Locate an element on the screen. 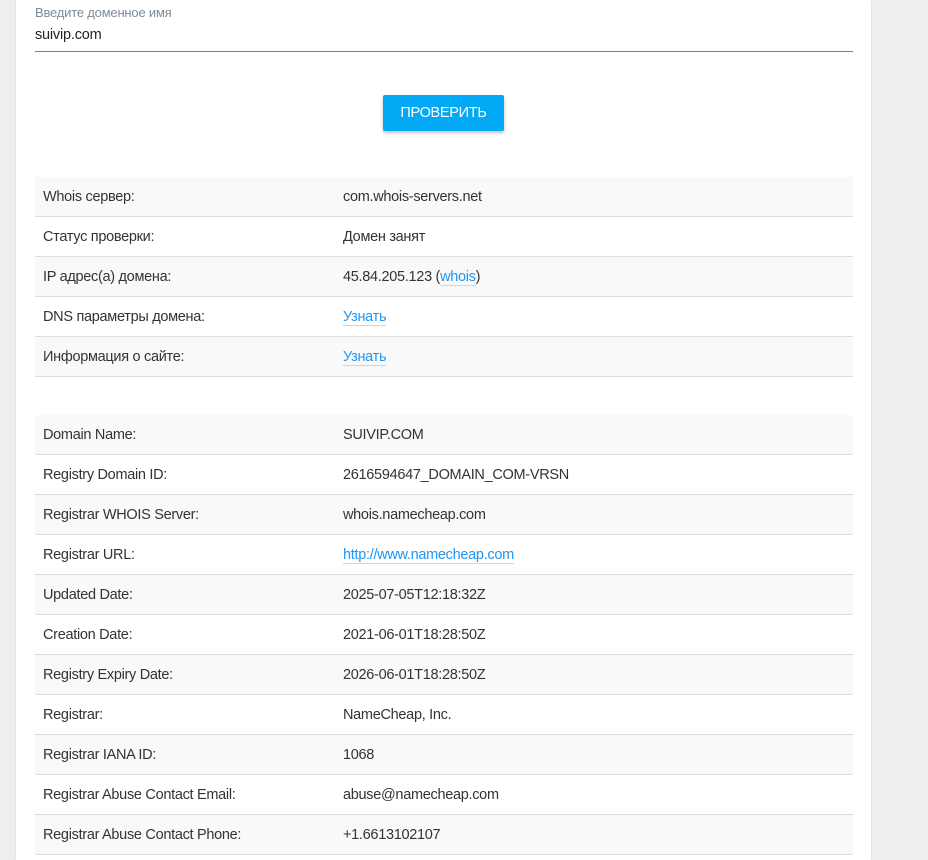 The width and height of the screenshot is (928, 860). table-row: Registrar IANA ID: 1068 is located at coordinates (444, 754).